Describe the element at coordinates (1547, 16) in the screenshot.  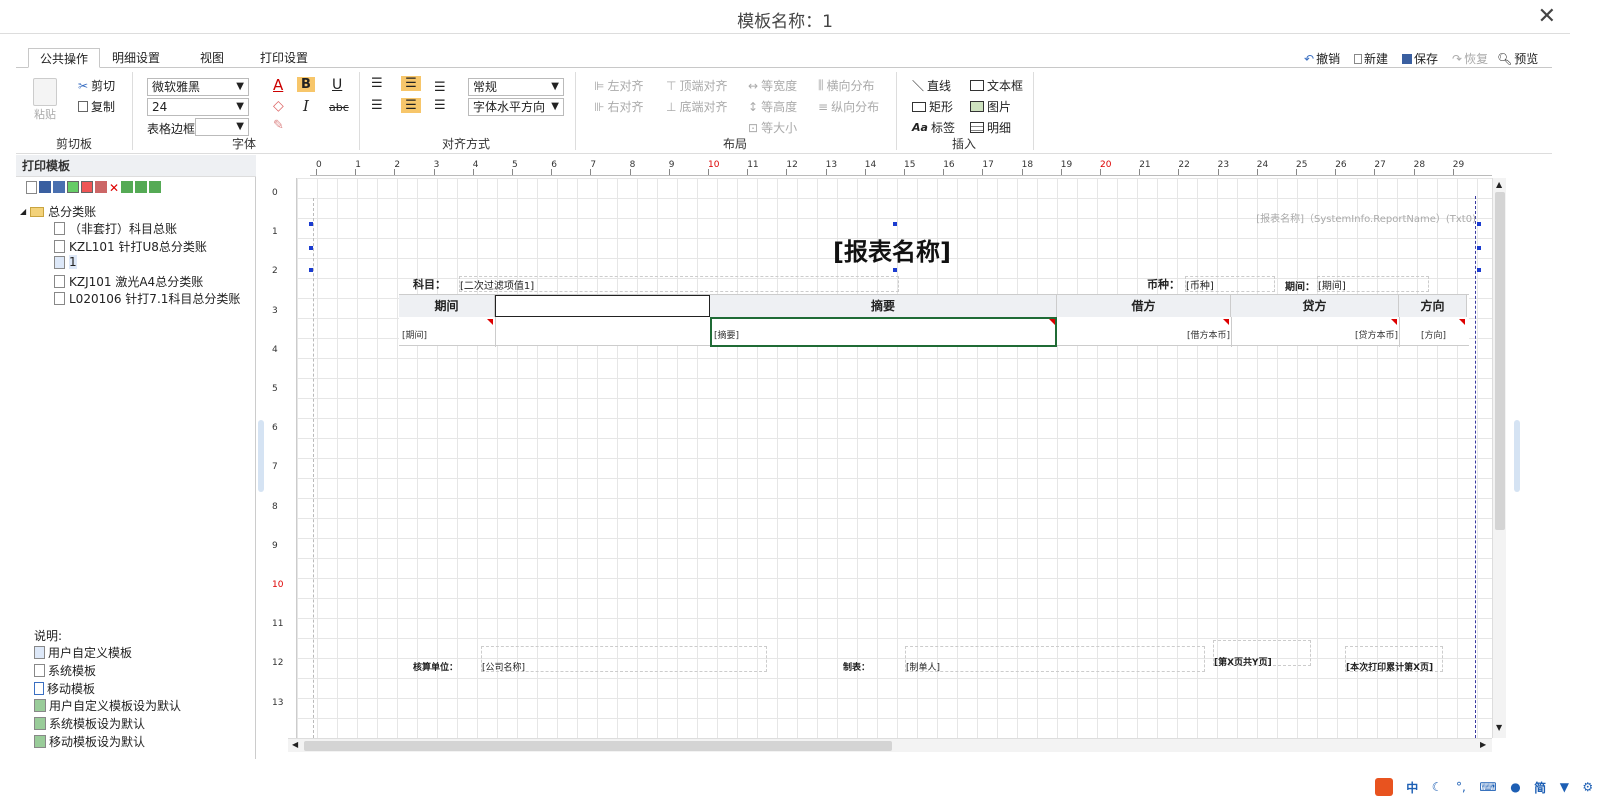
I see `close-icon: ✕` at that location.